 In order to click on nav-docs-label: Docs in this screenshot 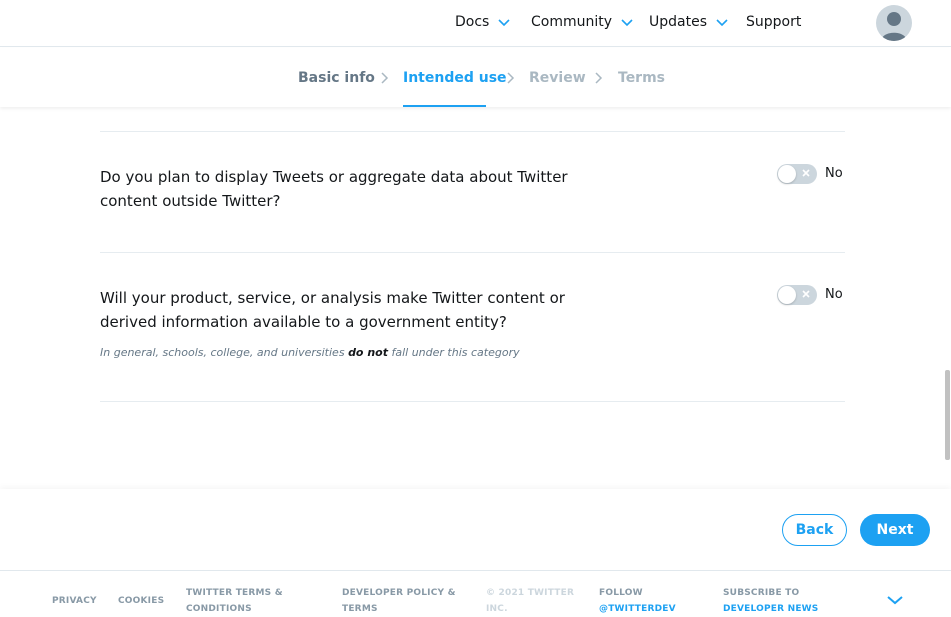, I will do `click(472, 22)`.